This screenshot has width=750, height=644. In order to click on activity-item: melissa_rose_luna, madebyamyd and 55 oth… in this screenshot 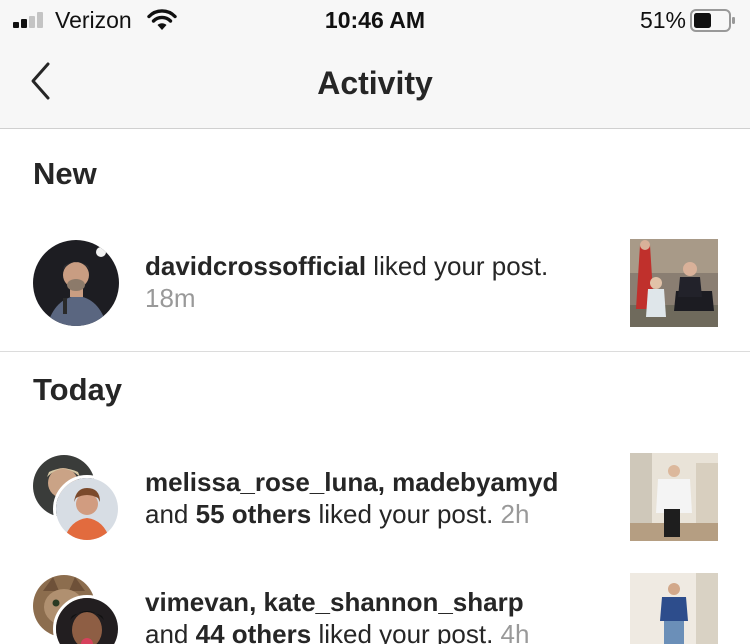, I will do `click(375, 498)`.